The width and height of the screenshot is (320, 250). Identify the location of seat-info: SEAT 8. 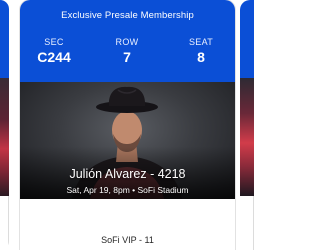
(201, 51).